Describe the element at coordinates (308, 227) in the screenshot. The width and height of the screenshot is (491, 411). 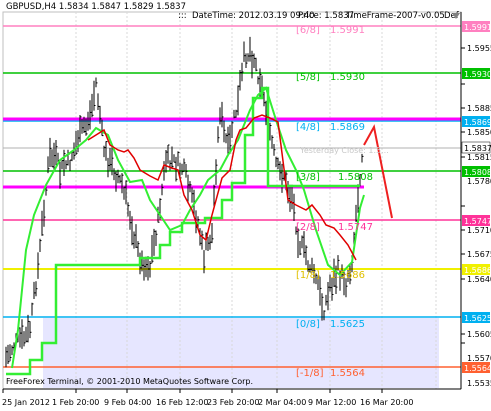
I see `svg-text: [2/8]` at that location.